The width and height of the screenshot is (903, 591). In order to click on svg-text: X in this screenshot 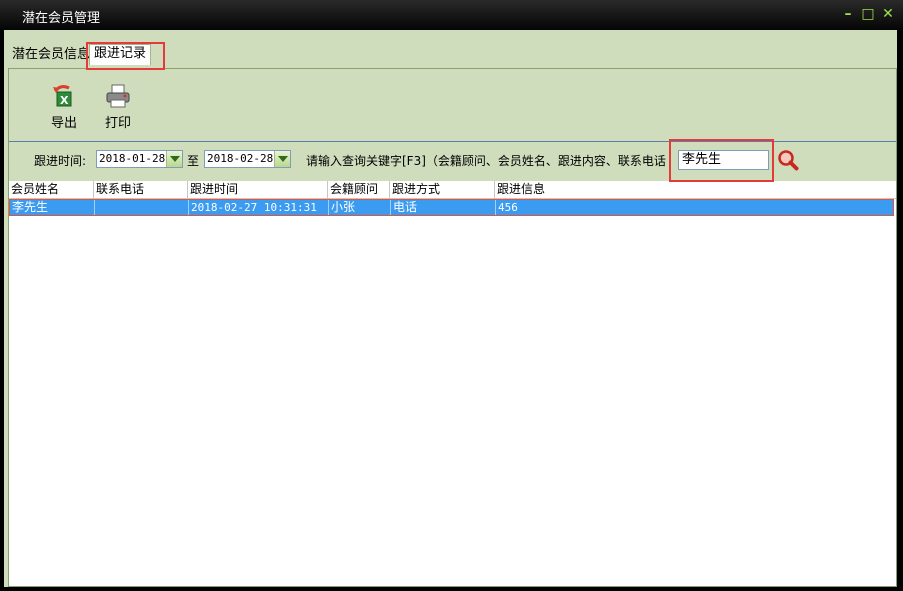, I will do `click(64, 100)`.